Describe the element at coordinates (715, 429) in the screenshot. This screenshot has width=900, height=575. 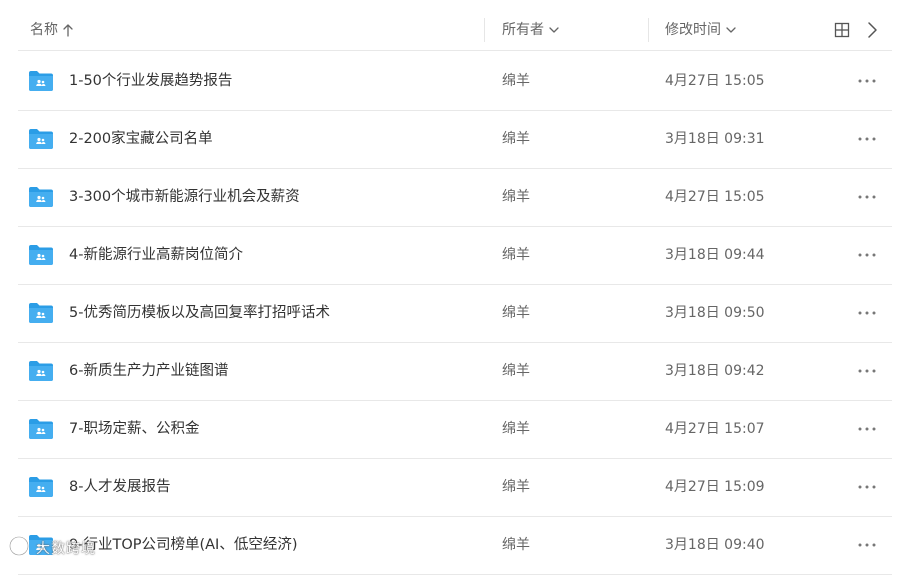
I see `file-modified-time: 4月27日 15:07` at that location.